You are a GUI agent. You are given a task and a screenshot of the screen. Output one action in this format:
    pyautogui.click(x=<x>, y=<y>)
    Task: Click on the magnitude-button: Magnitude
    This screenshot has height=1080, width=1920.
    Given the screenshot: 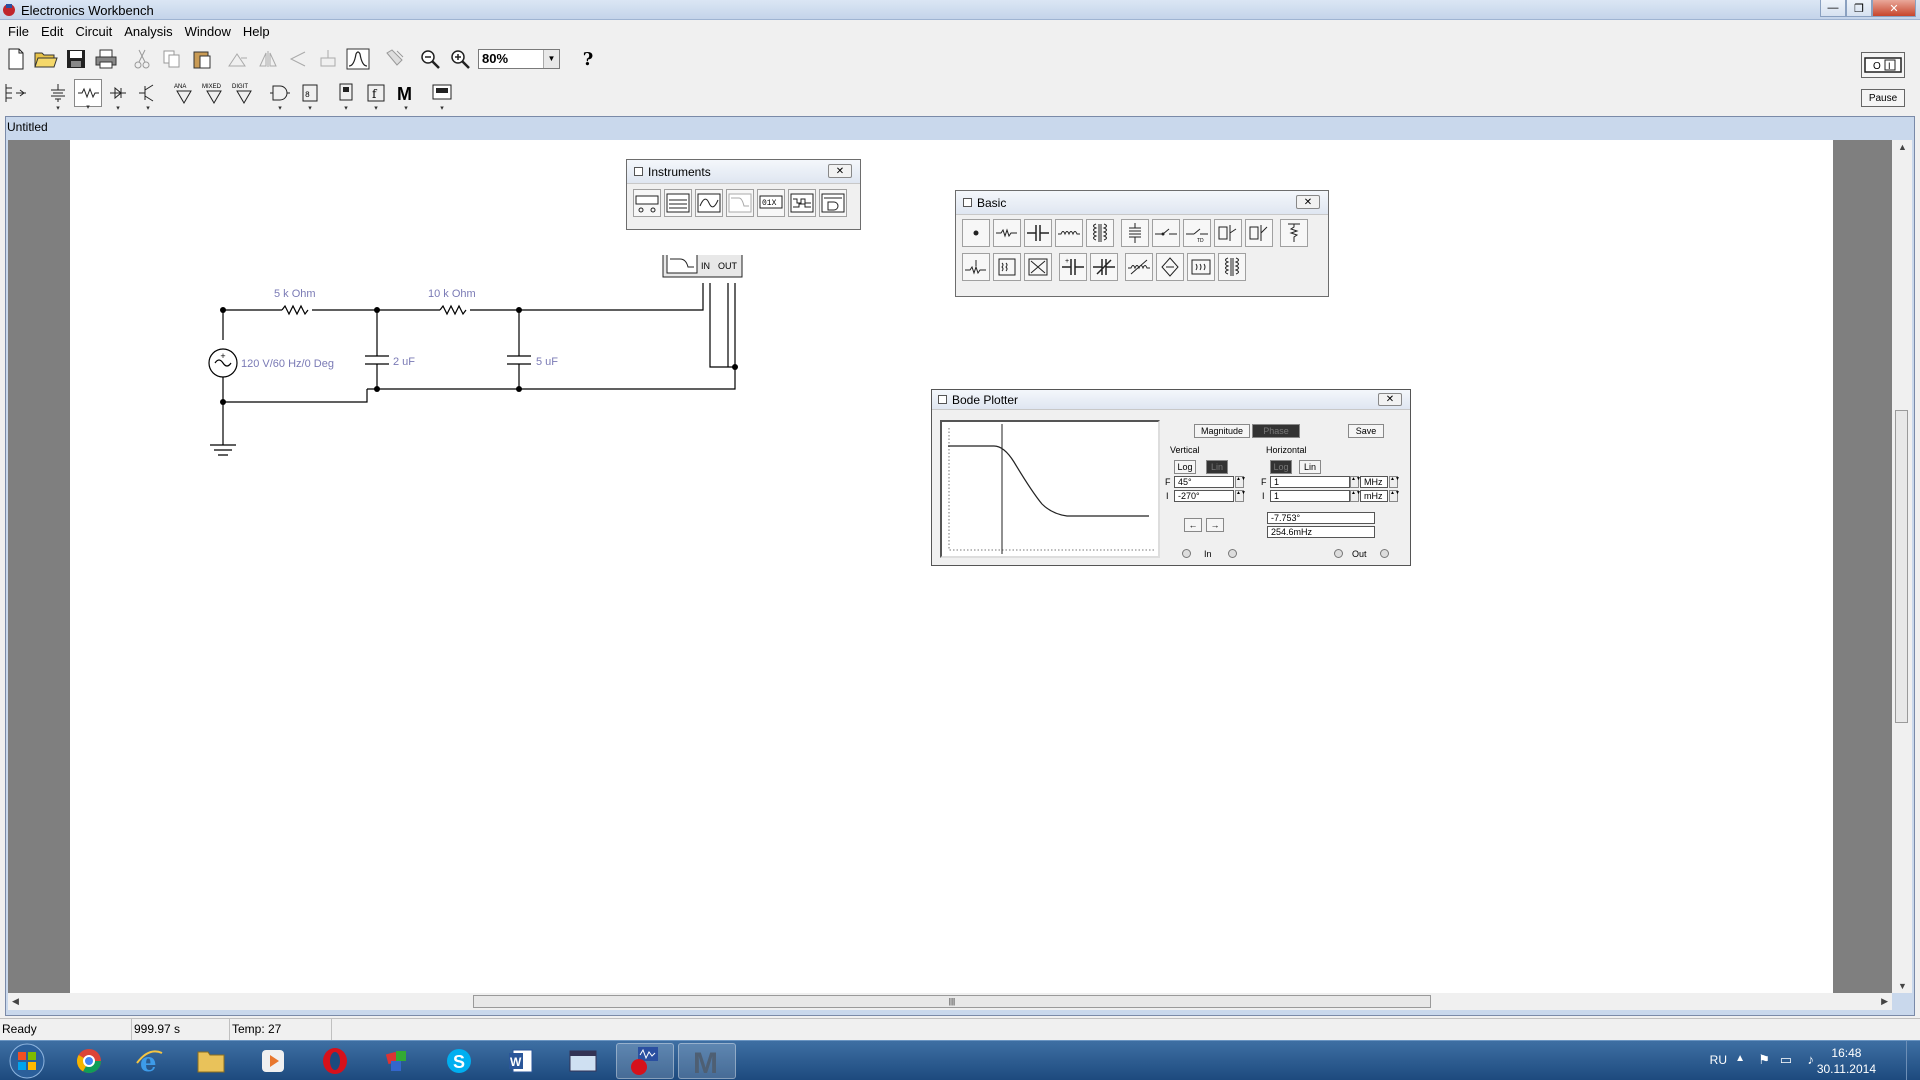 What is the action you would take?
    pyautogui.click(x=1222, y=431)
    